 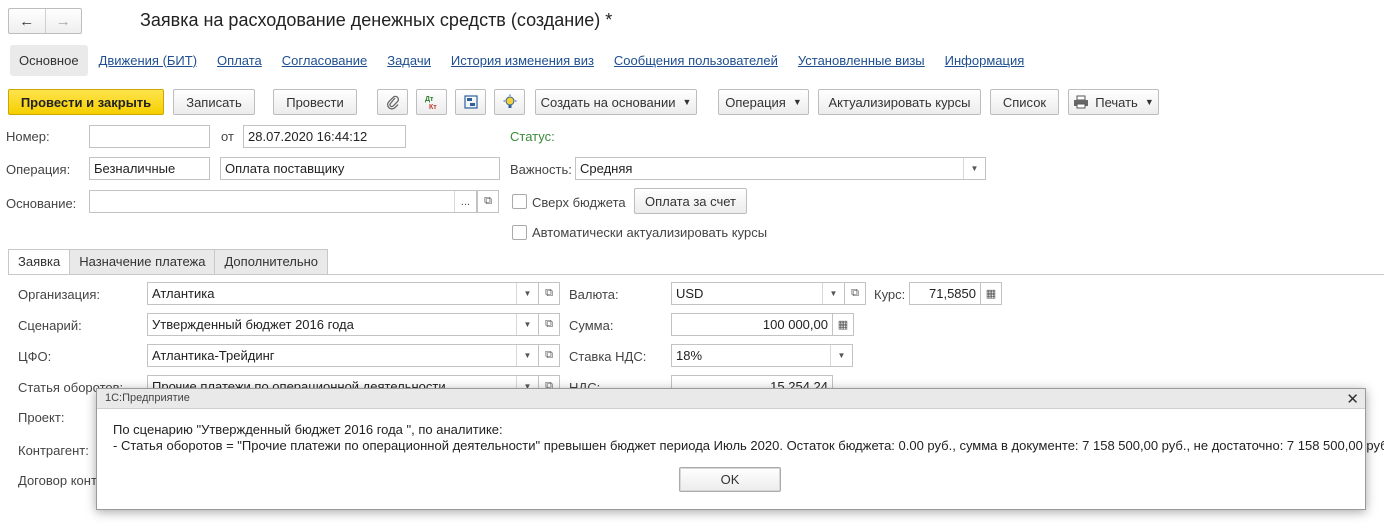 What do you see at coordinates (696, 274) in the screenshot?
I see `tab-divider` at bounding box center [696, 274].